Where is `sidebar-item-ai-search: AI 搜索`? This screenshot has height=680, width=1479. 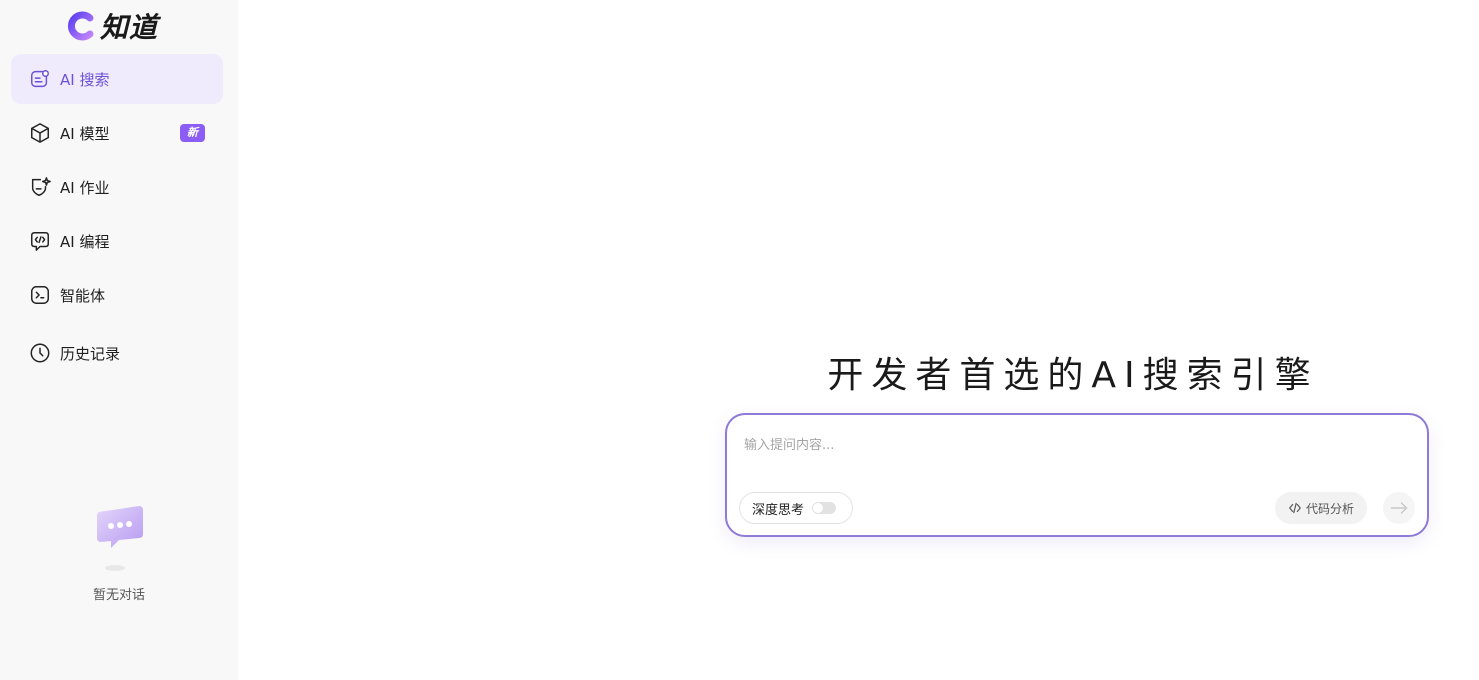 sidebar-item-ai-search: AI 搜索 is located at coordinates (117, 79).